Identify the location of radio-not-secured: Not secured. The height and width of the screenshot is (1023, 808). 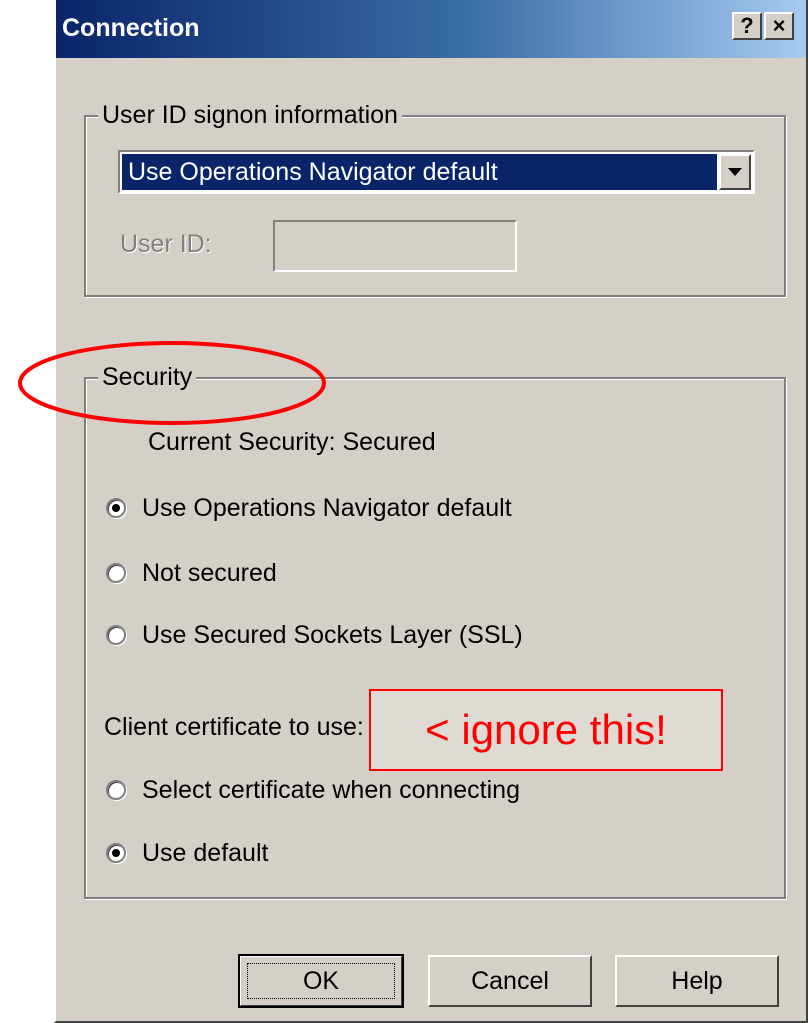
(191, 573).